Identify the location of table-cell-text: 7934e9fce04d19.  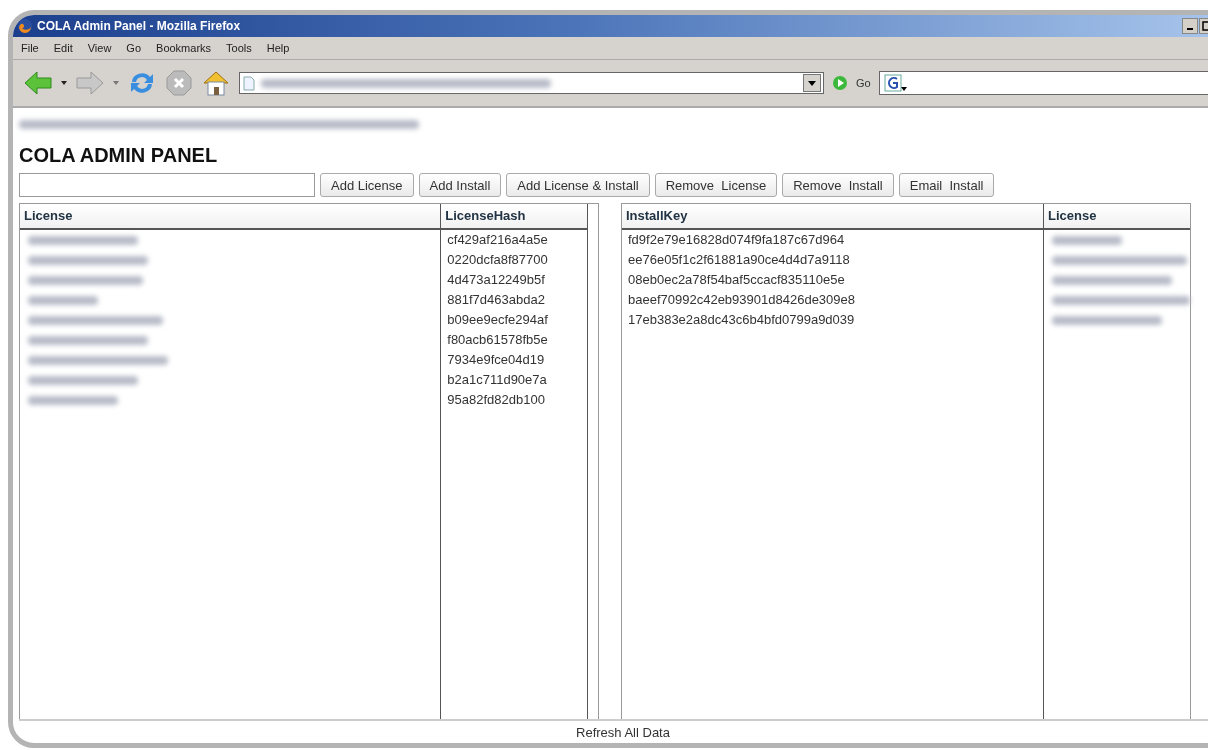
(496, 360).